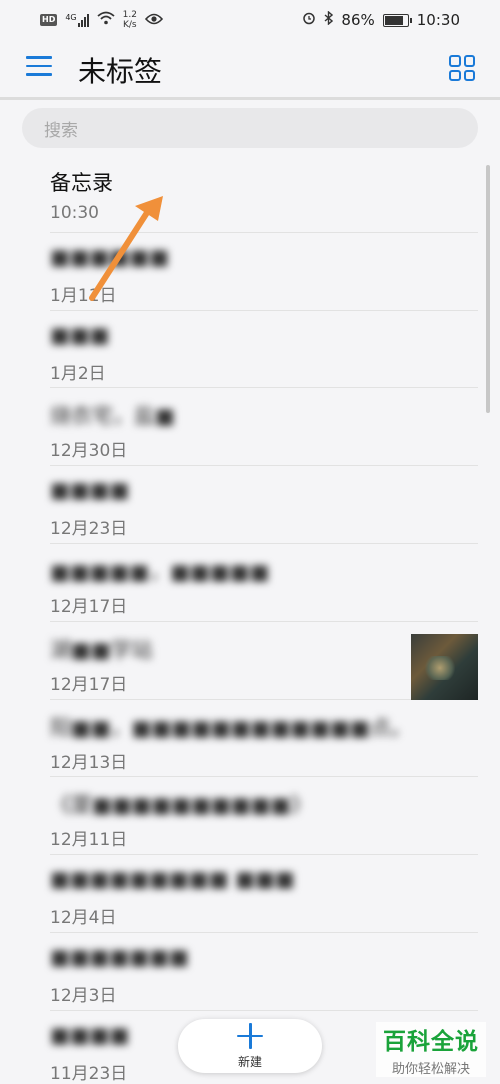 Image resolution: width=500 pixels, height=1084 pixels. What do you see at coordinates (381, 19) in the screenshot?
I see `status-right: 86% 10:30` at bounding box center [381, 19].